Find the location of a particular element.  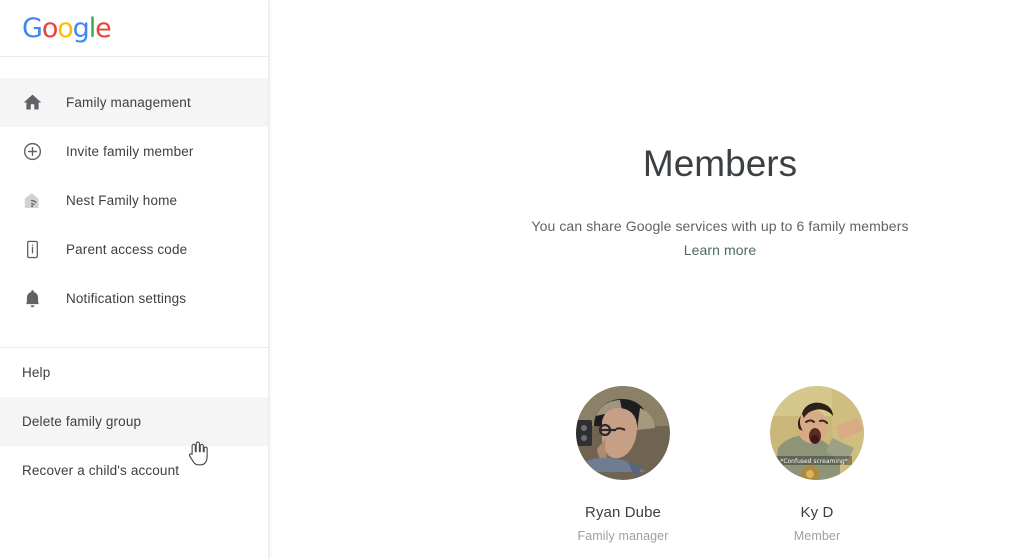

sidebar-item-label: Delete family group is located at coordinates (82, 421).